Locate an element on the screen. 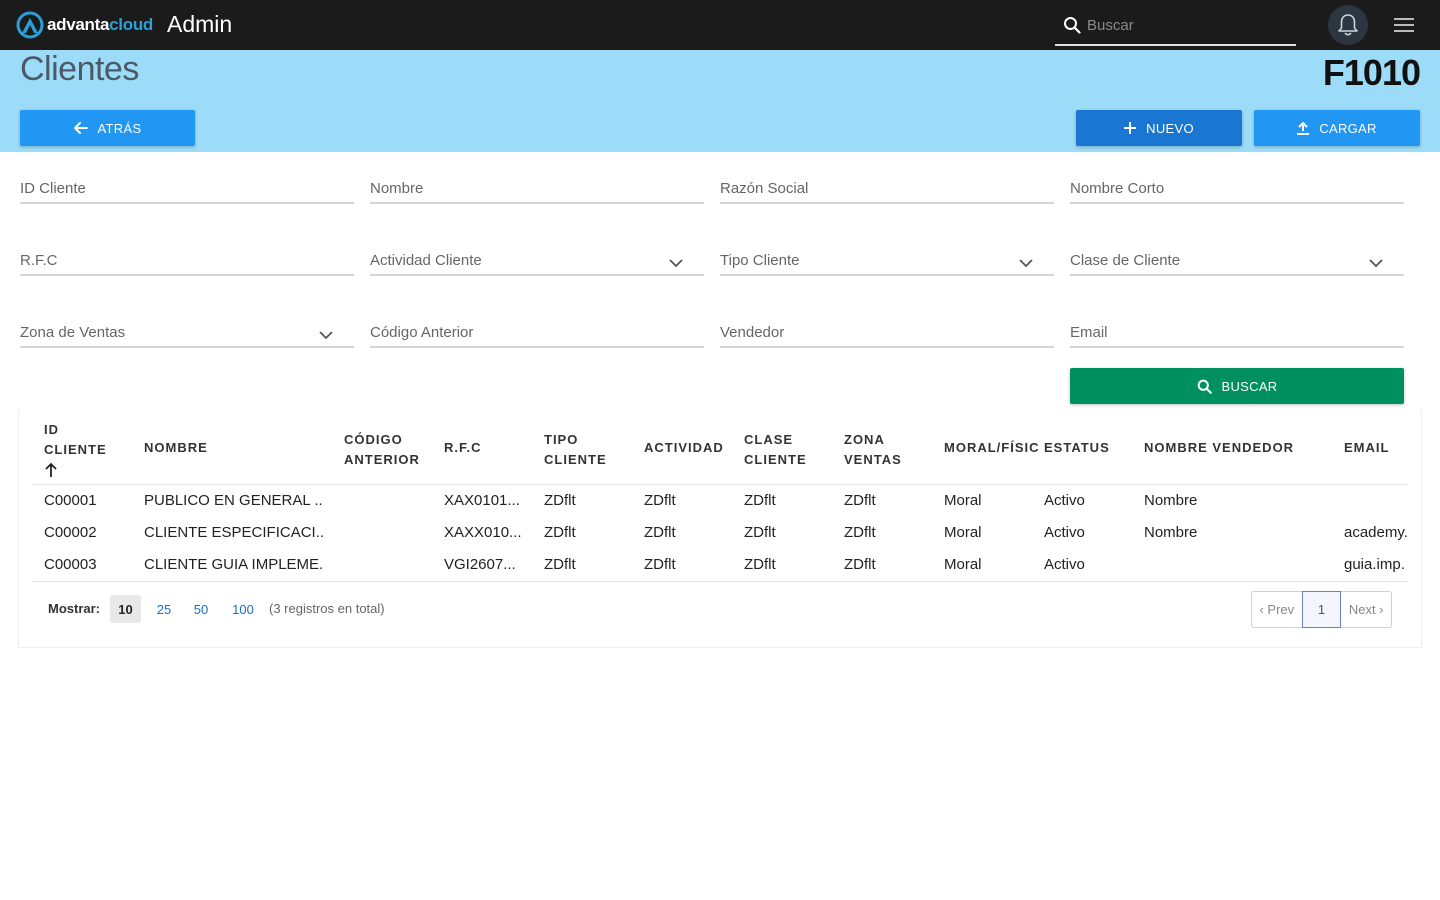  table-footer-divider is located at coordinates (720, 581).